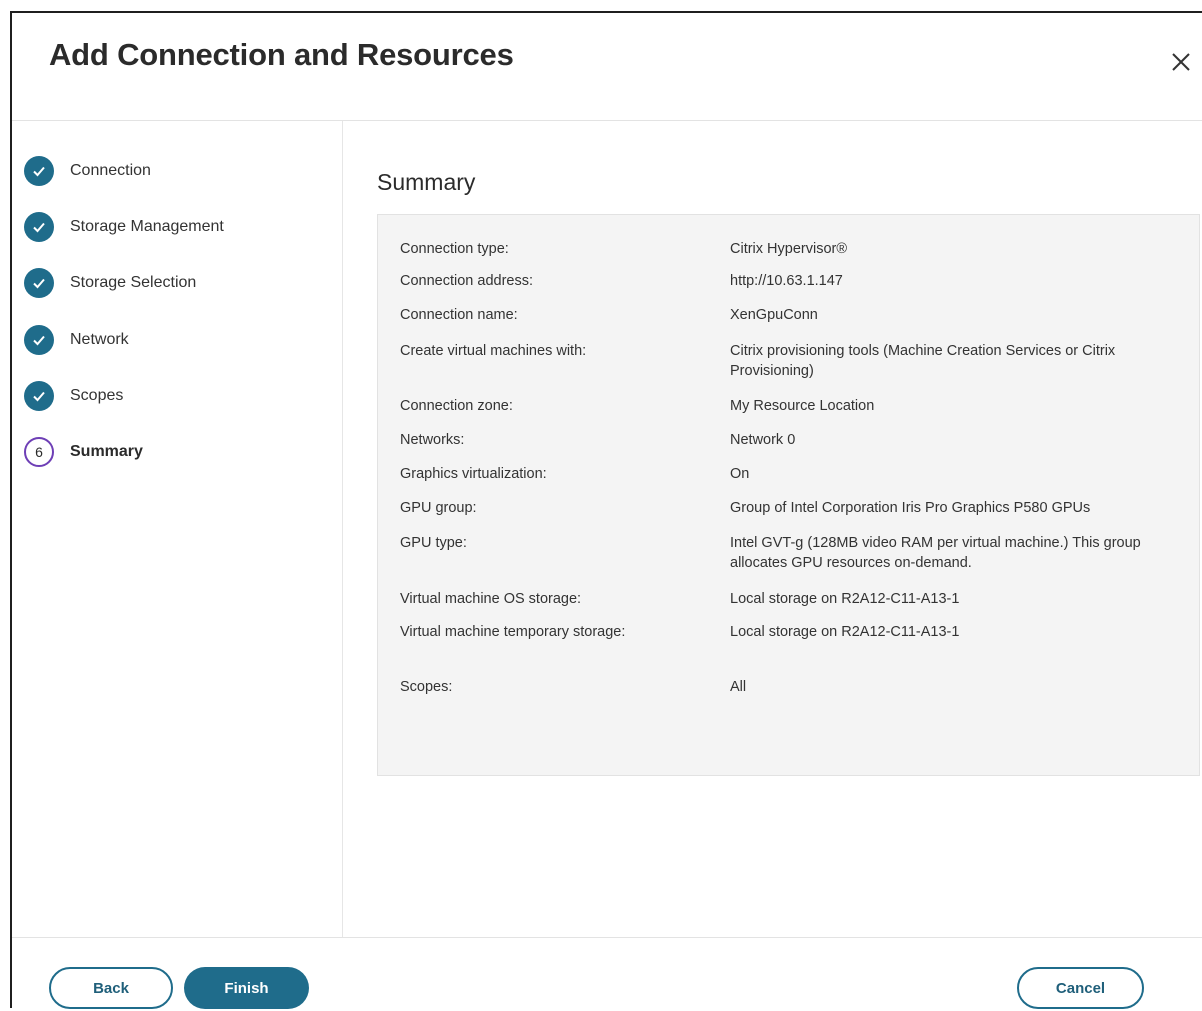  I want to click on step-label: Scopes, so click(97, 395).